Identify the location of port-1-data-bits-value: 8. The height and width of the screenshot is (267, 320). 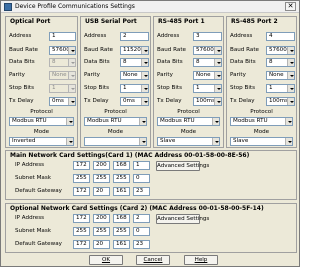
(54, 62).